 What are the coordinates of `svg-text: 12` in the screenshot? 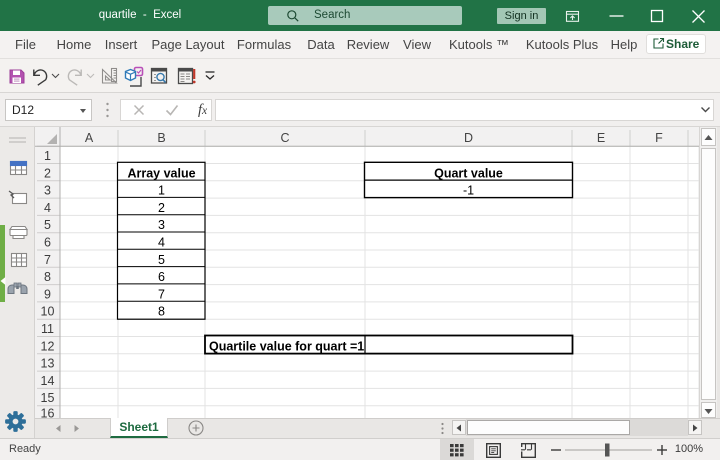 It's located at (48, 346).